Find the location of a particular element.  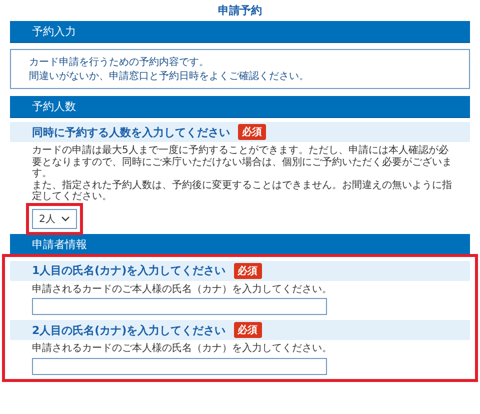

description-text: また、指定された予約人数は、予約後に変更することはできません。お間違えの無いように指定してください。 is located at coordinates (242, 191).